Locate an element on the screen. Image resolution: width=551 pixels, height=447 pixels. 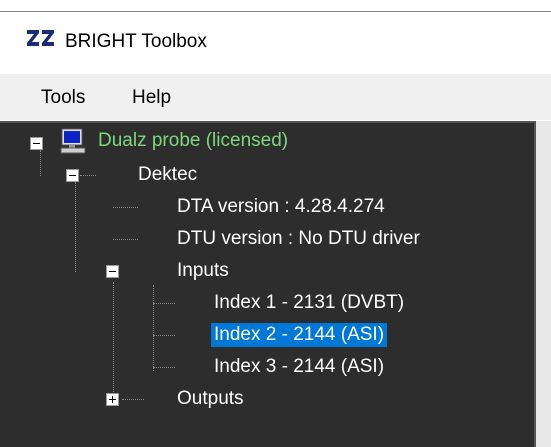
window-title: BRIGHT Toolbox is located at coordinates (136, 41).